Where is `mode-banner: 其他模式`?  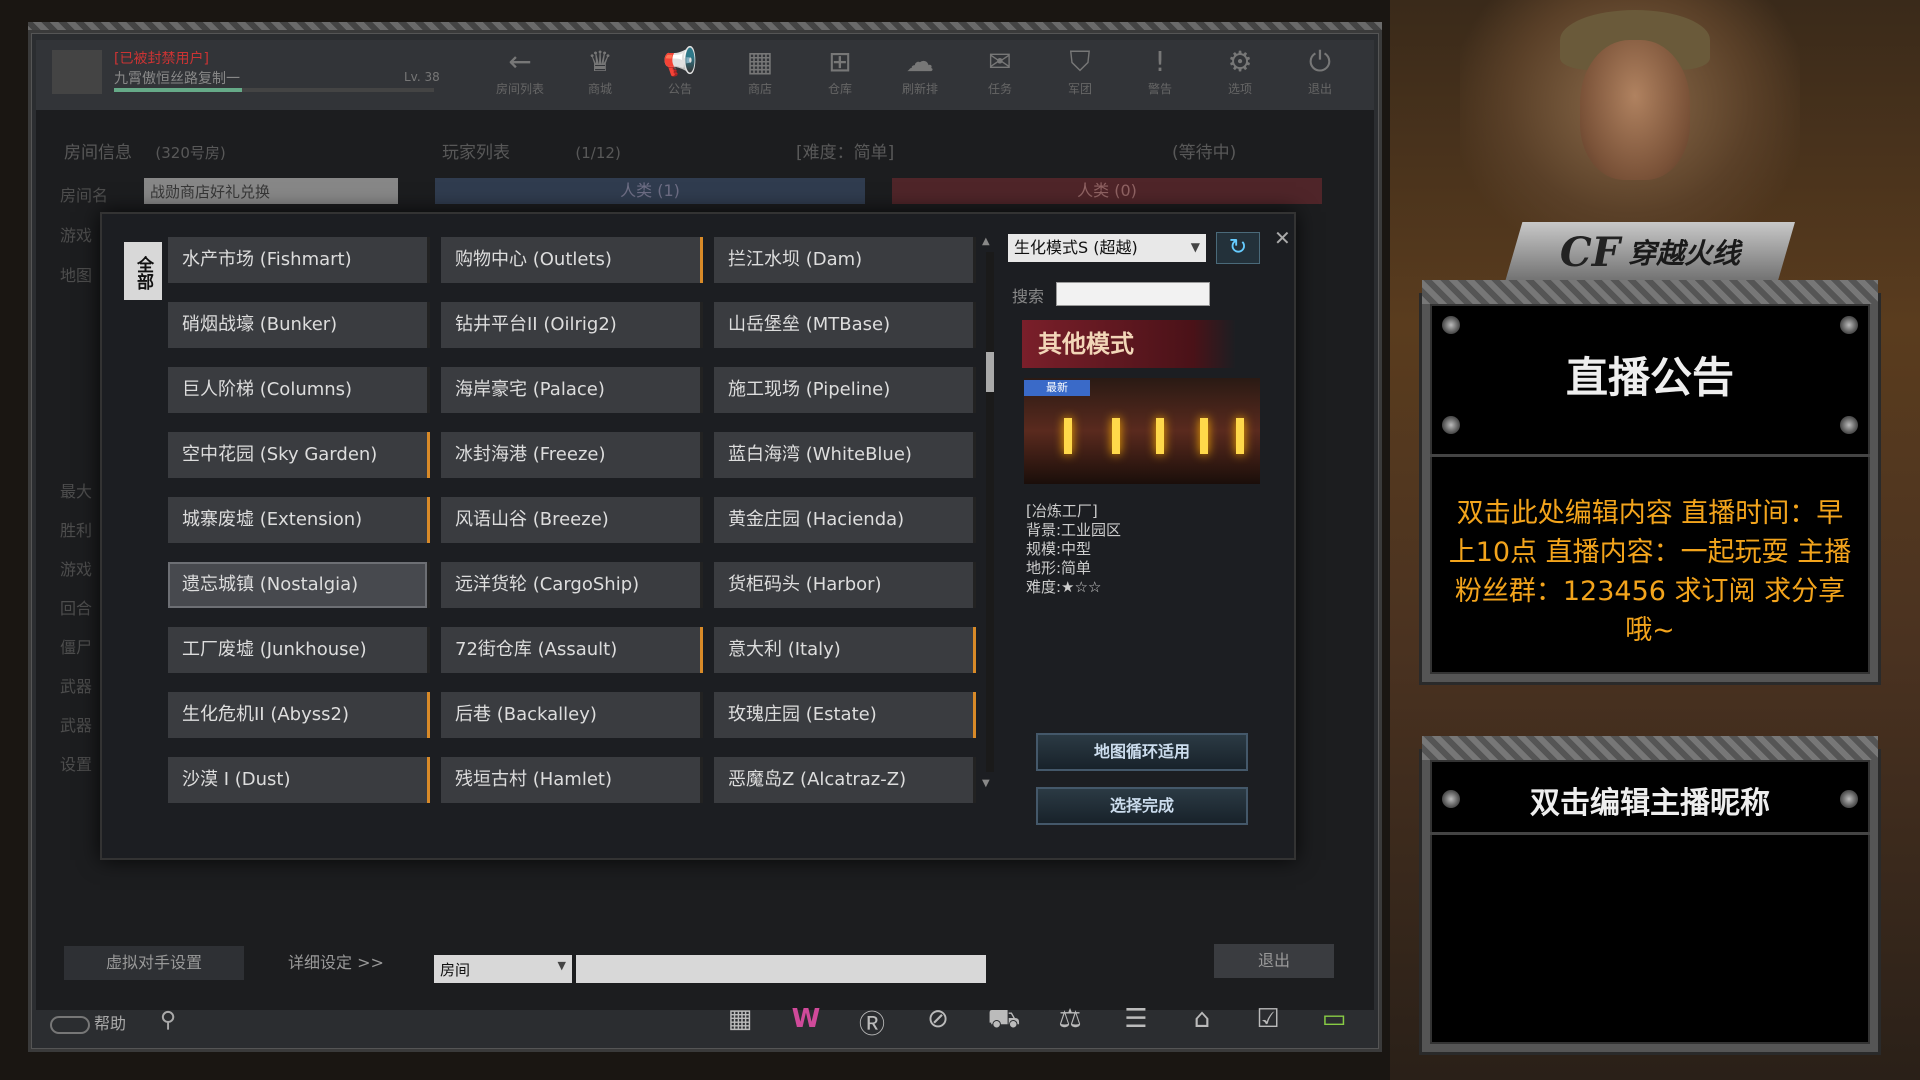 mode-banner: 其他模式 is located at coordinates (1129, 344).